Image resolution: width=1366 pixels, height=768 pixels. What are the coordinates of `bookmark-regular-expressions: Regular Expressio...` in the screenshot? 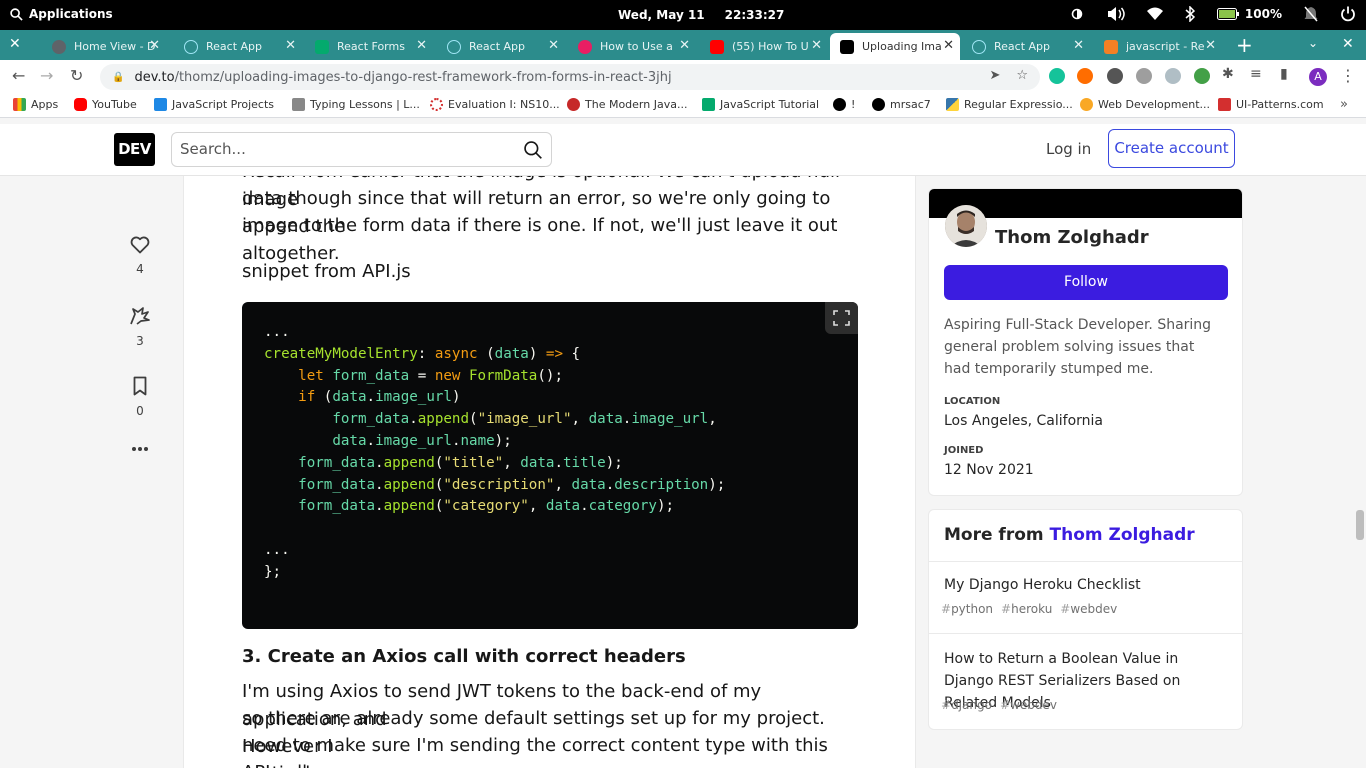 It's located at (1009, 104).